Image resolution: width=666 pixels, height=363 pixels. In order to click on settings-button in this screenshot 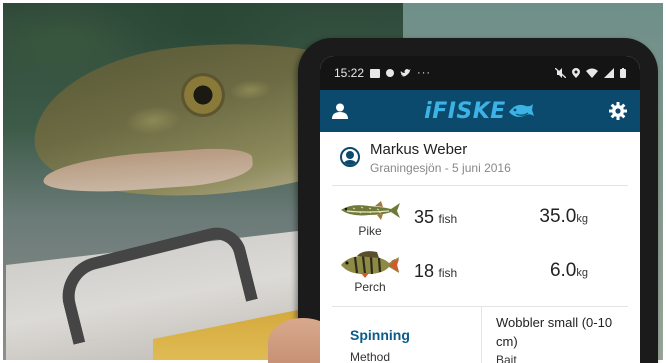, I will do `click(618, 111)`.